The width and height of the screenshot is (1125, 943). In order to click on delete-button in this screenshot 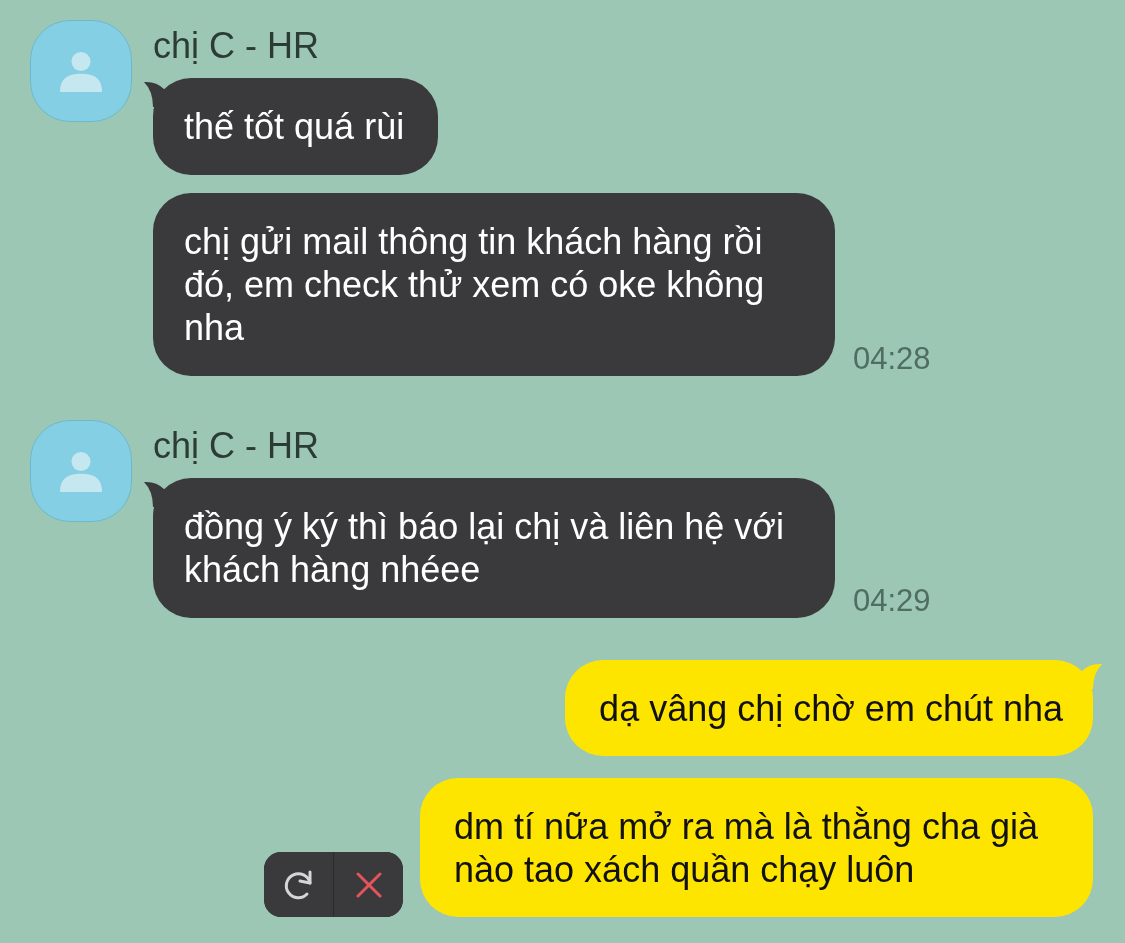, I will do `click(368, 884)`.